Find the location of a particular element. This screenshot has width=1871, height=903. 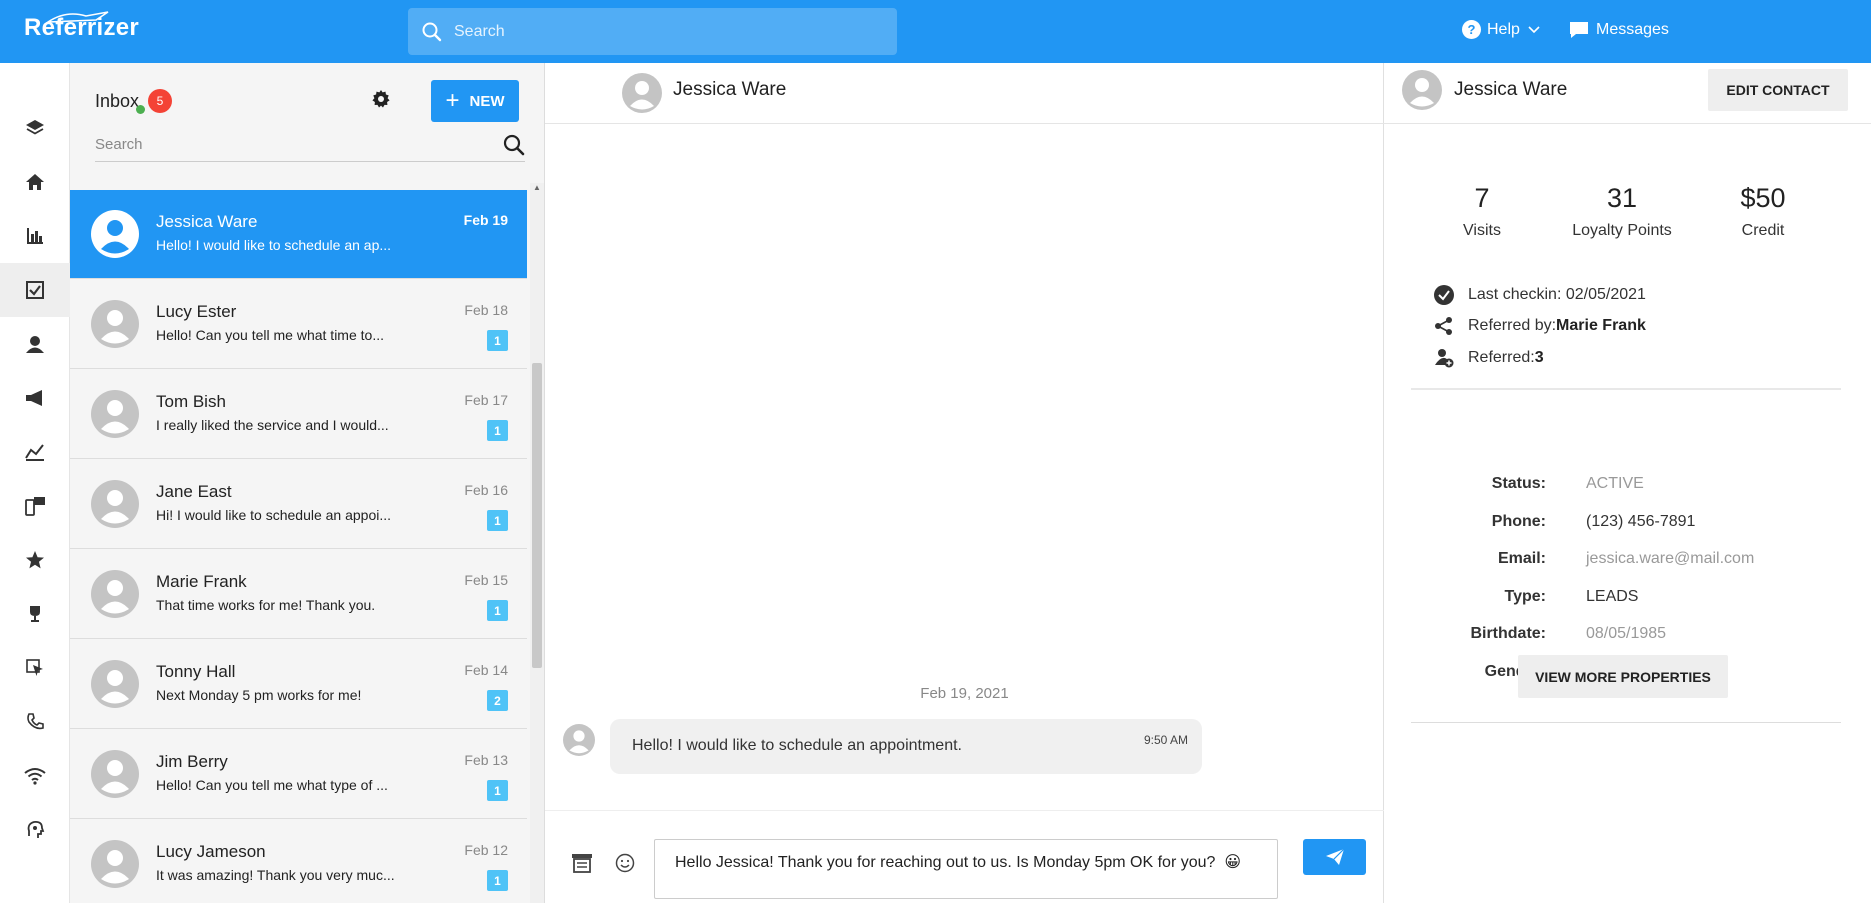

referred-by-row: Referred by: Marie Frank is located at coordinates (1540, 326).